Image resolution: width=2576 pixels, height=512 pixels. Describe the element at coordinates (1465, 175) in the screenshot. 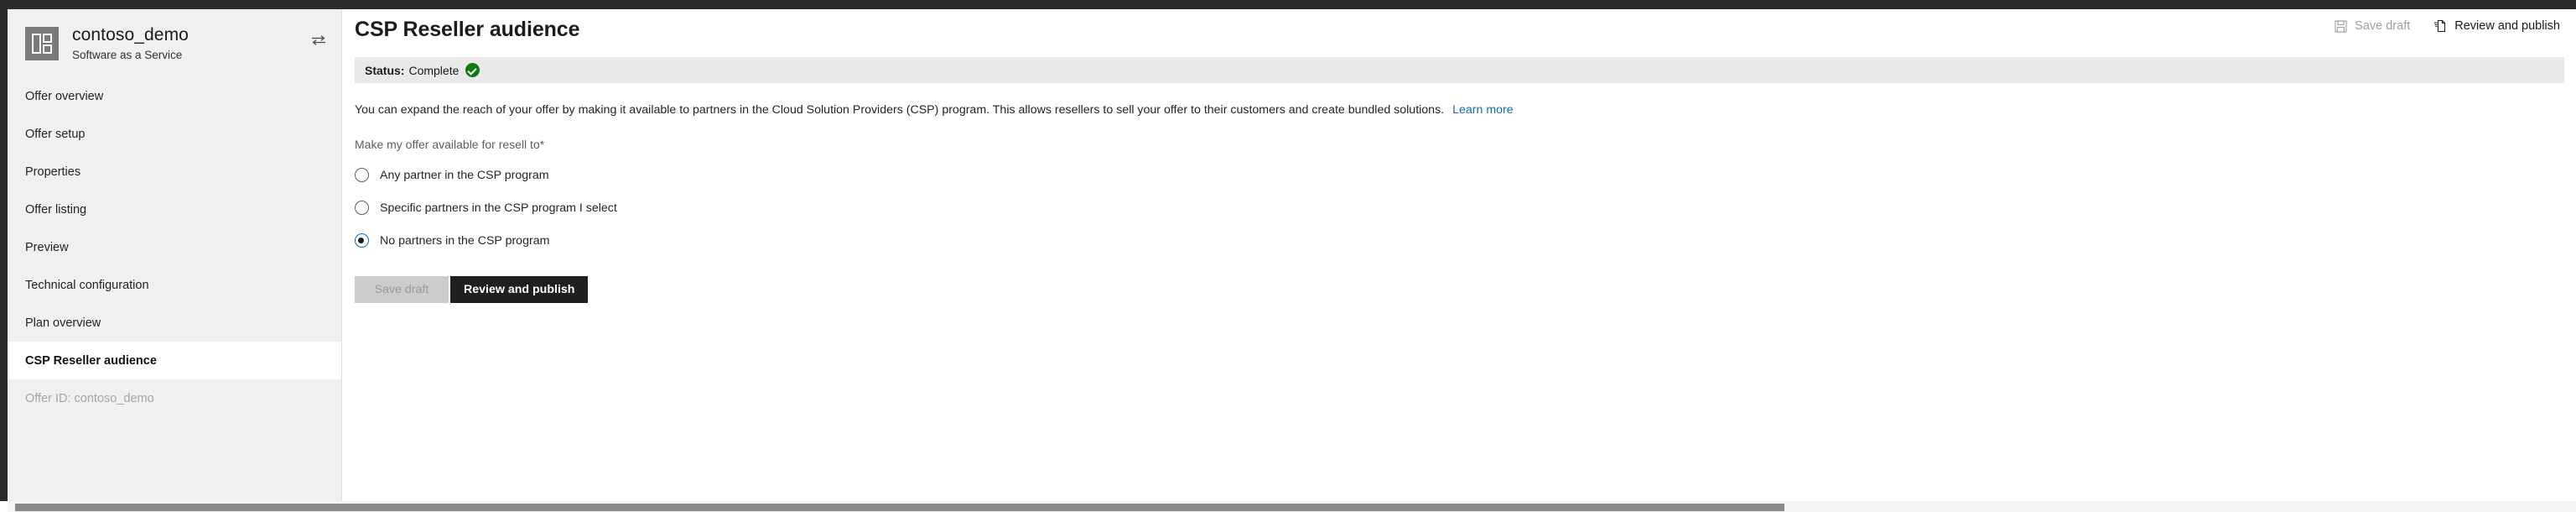

I see `radio-option-any-partner: Any partner in the CSP program` at that location.